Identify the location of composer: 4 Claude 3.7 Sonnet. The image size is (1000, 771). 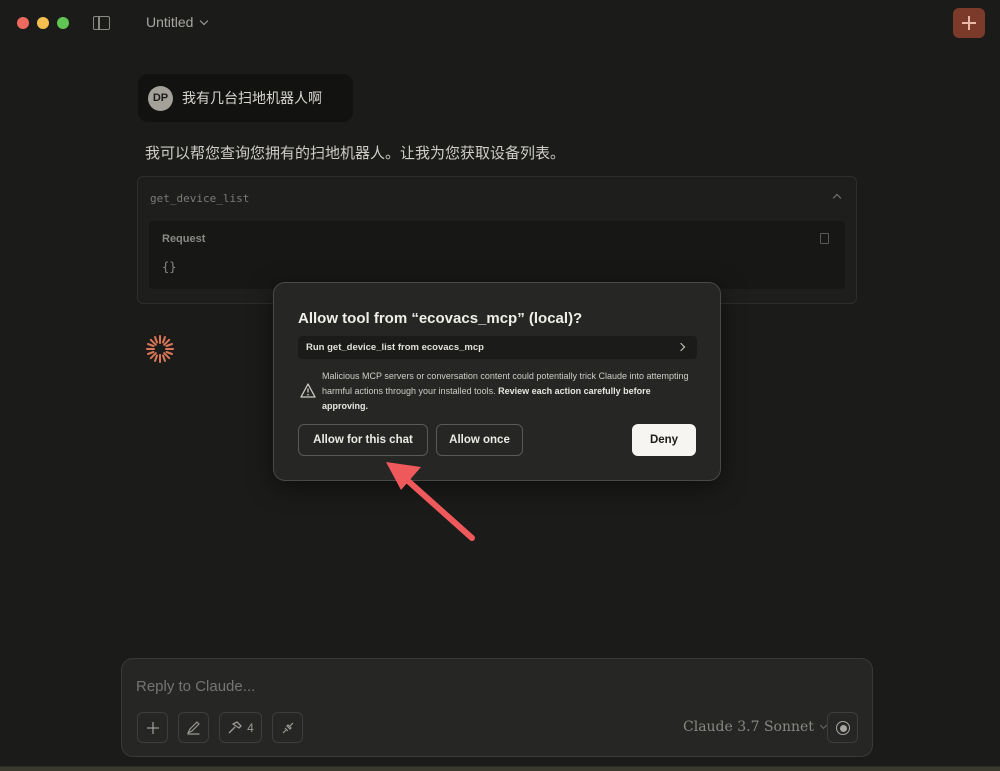
(497, 707).